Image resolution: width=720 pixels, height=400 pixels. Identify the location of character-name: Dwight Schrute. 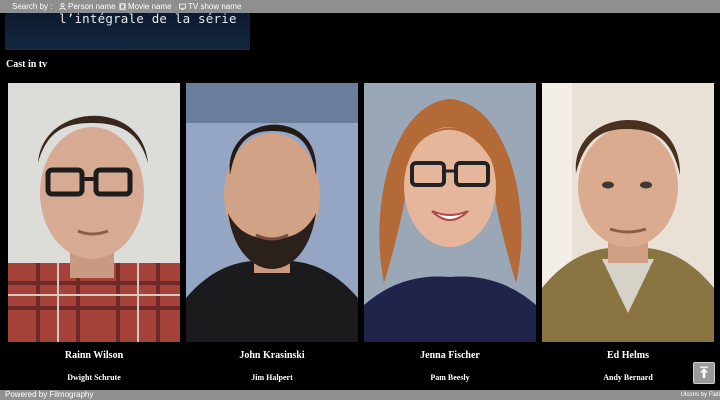
(94, 377).